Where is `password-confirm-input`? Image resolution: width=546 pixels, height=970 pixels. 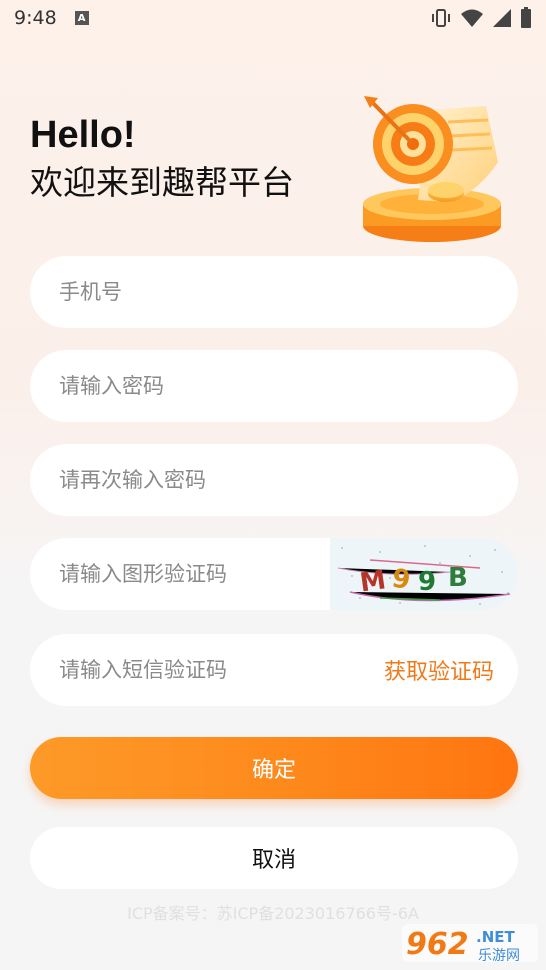
password-confirm-input is located at coordinates (199, 480).